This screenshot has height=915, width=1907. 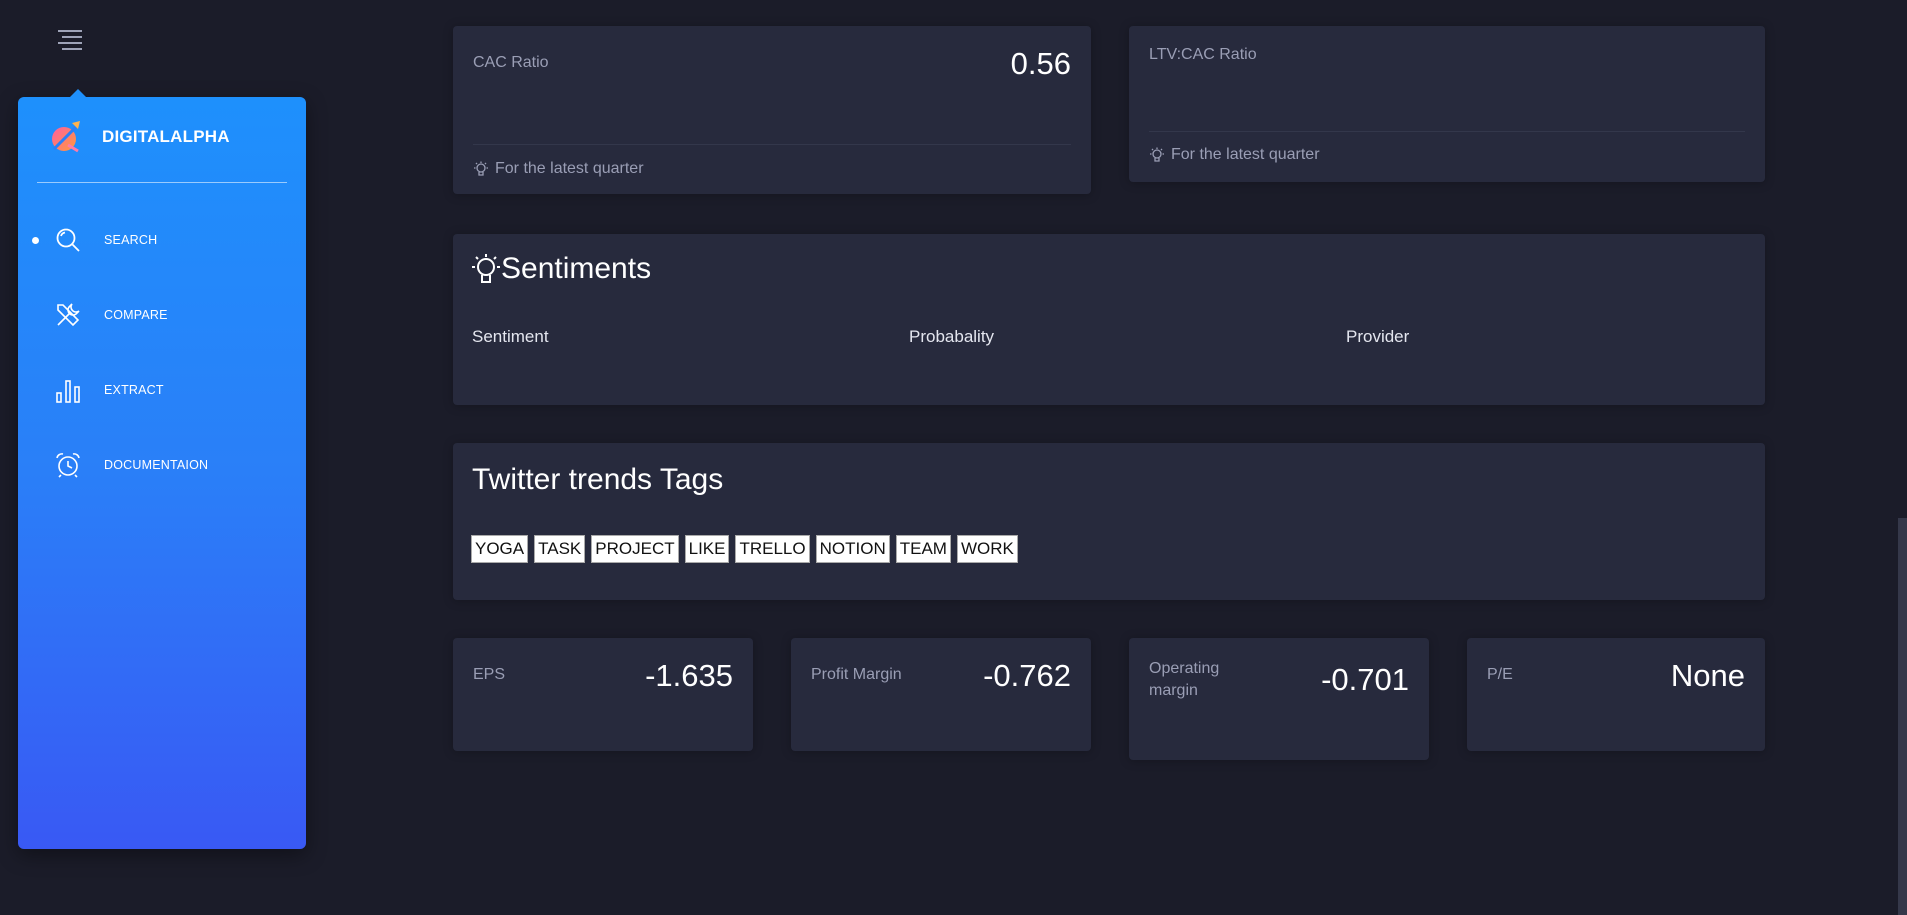 What do you see at coordinates (635, 549) in the screenshot?
I see `tag-project: PROJECT` at bounding box center [635, 549].